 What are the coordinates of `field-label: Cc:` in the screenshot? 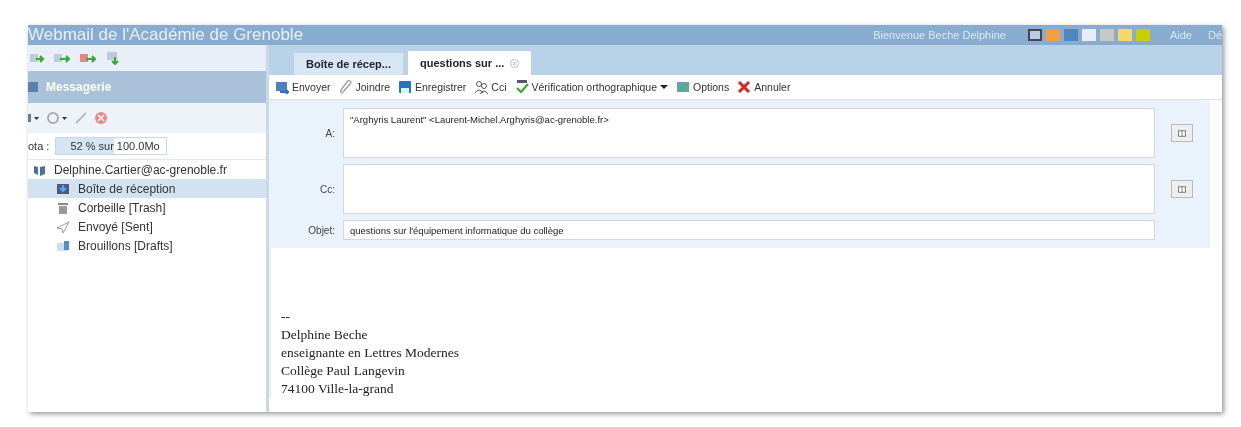 It's located at (327, 189).